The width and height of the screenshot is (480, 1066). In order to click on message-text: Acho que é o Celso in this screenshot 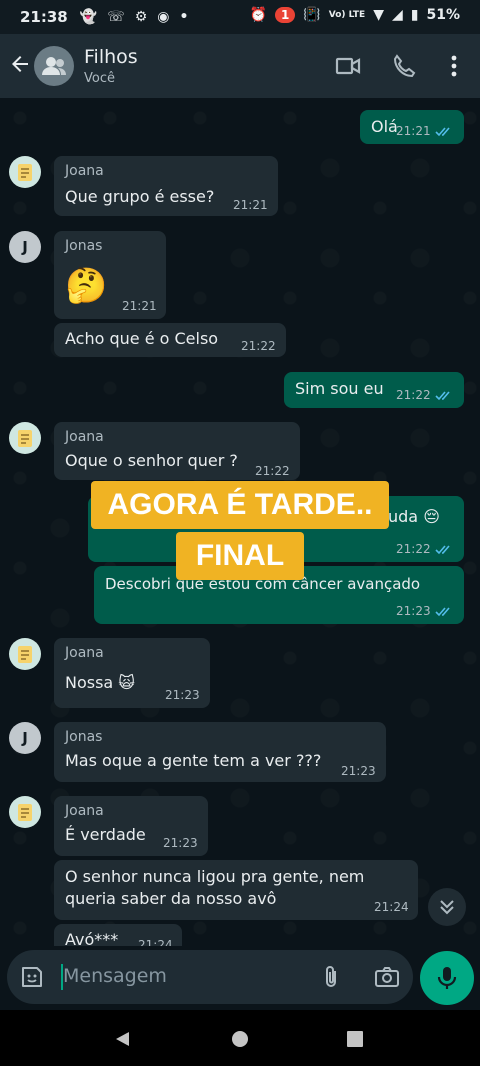, I will do `click(142, 338)`.